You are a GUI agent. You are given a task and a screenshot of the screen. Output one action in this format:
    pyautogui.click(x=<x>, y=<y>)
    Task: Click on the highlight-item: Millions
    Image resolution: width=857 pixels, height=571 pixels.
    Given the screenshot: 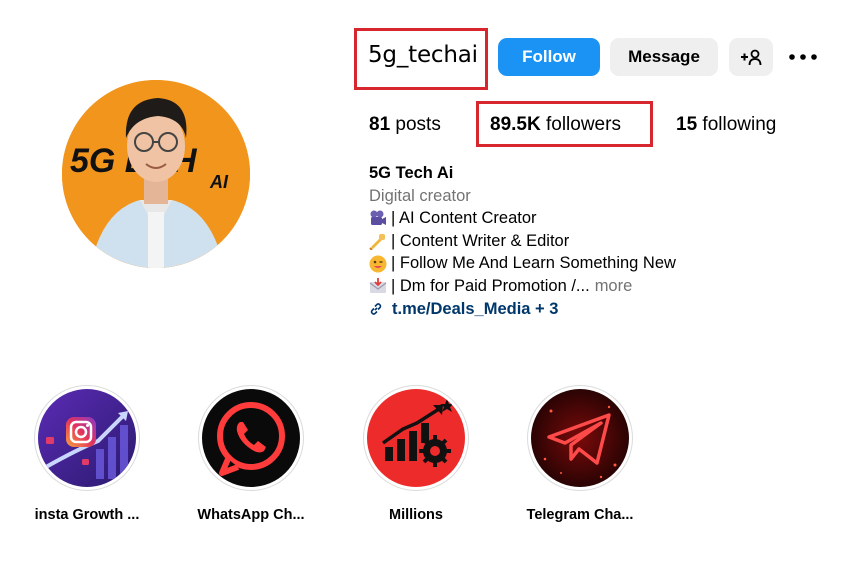 What is the action you would take?
    pyautogui.click(x=416, y=454)
    